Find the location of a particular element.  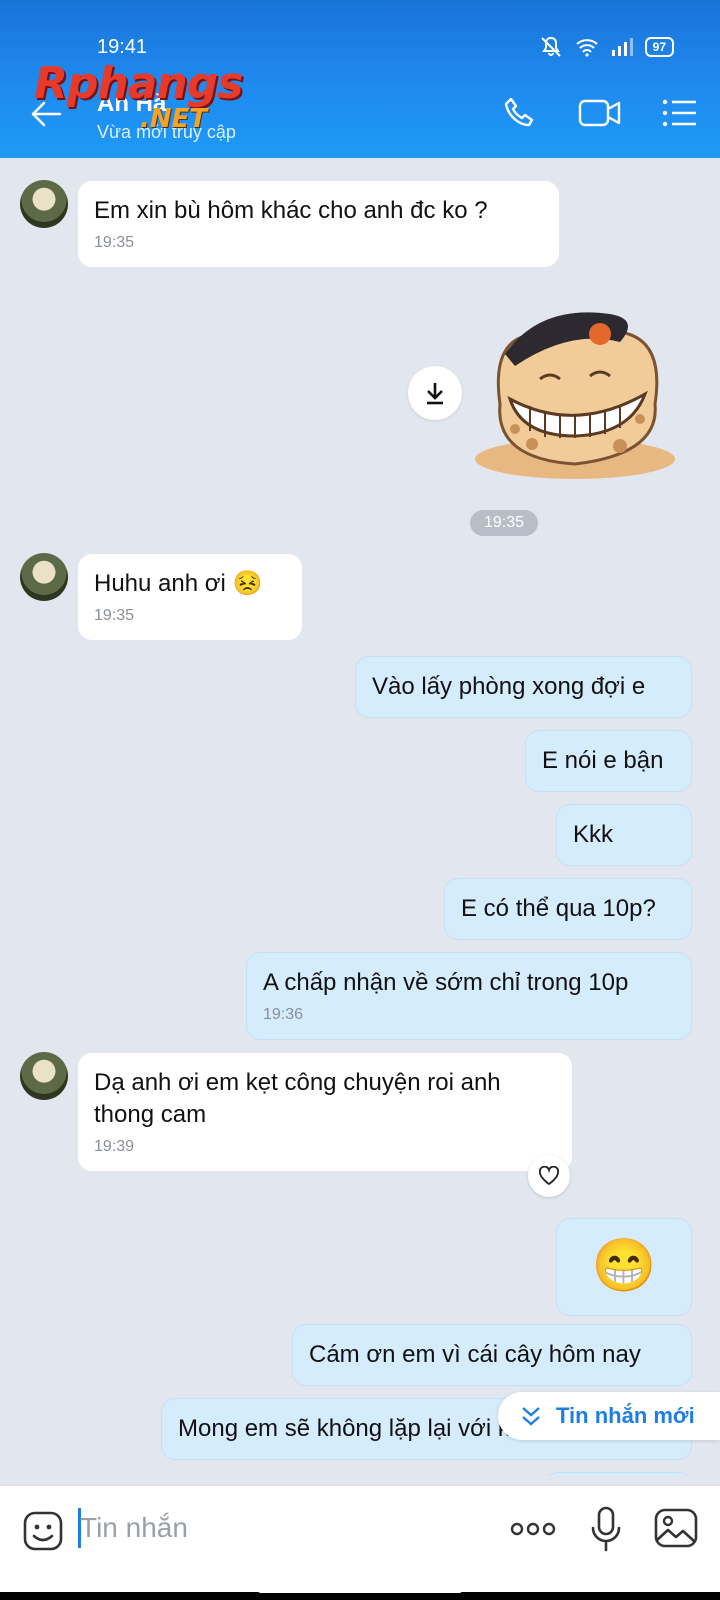

message-bubble-outgoing: Kkk is located at coordinates (624, 835).